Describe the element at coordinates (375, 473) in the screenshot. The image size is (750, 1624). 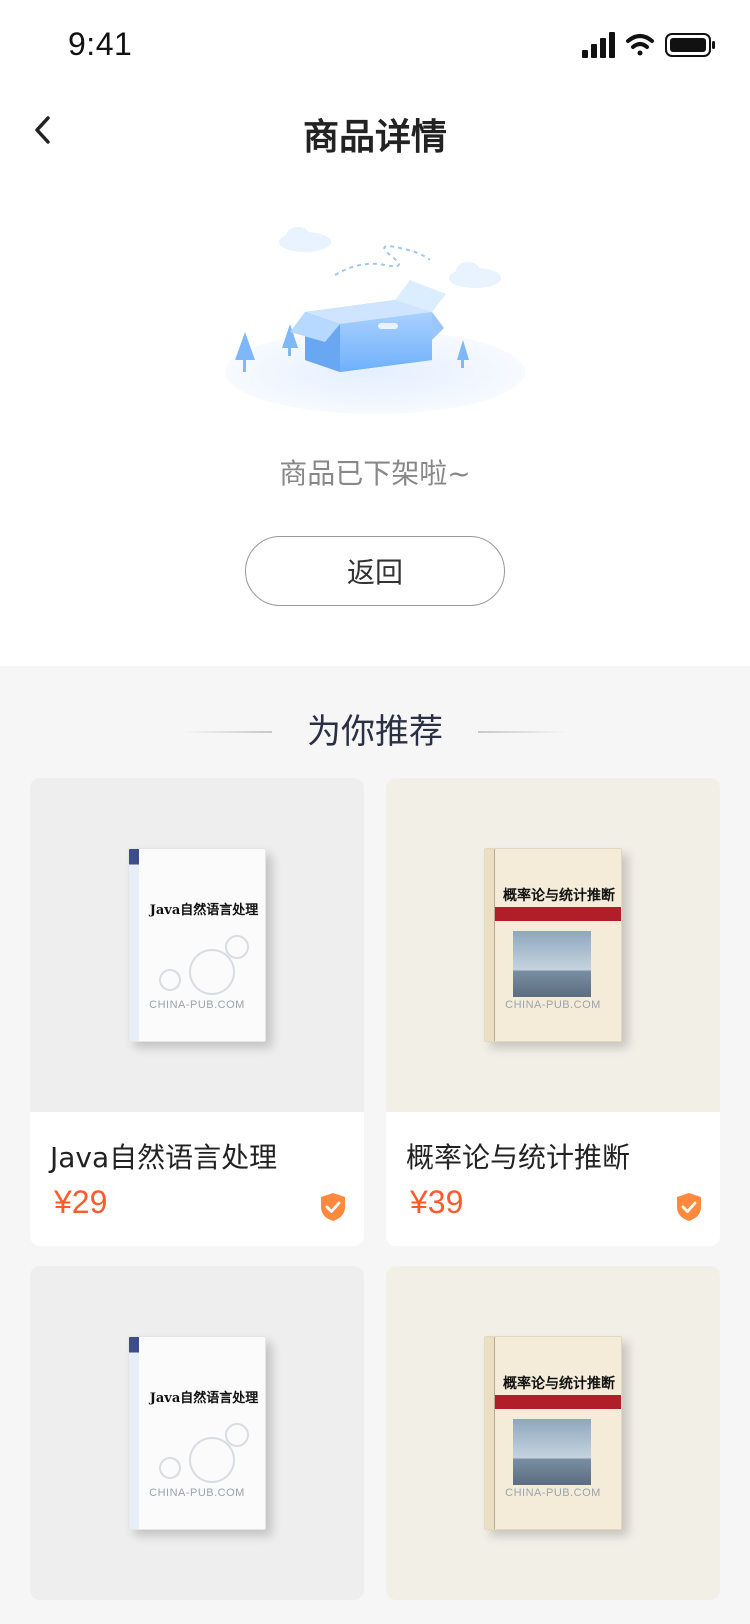
I see `empty-message: 商品已下架啦~` at that location.